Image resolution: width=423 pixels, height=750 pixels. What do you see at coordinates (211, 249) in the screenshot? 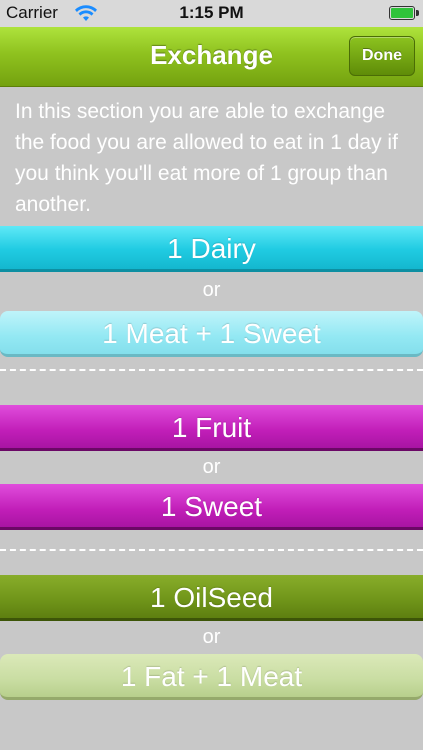
I see `dairy-button: 1 Dairy` at bounding box center [211, 249].